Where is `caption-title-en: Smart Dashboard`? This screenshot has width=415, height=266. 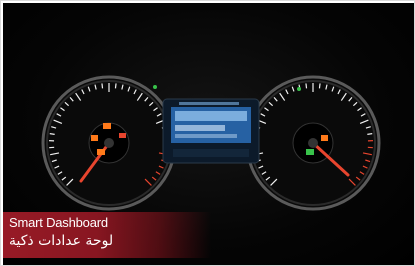
caption-title-en: Smart Dashboard is located at coordinates (58, 222).